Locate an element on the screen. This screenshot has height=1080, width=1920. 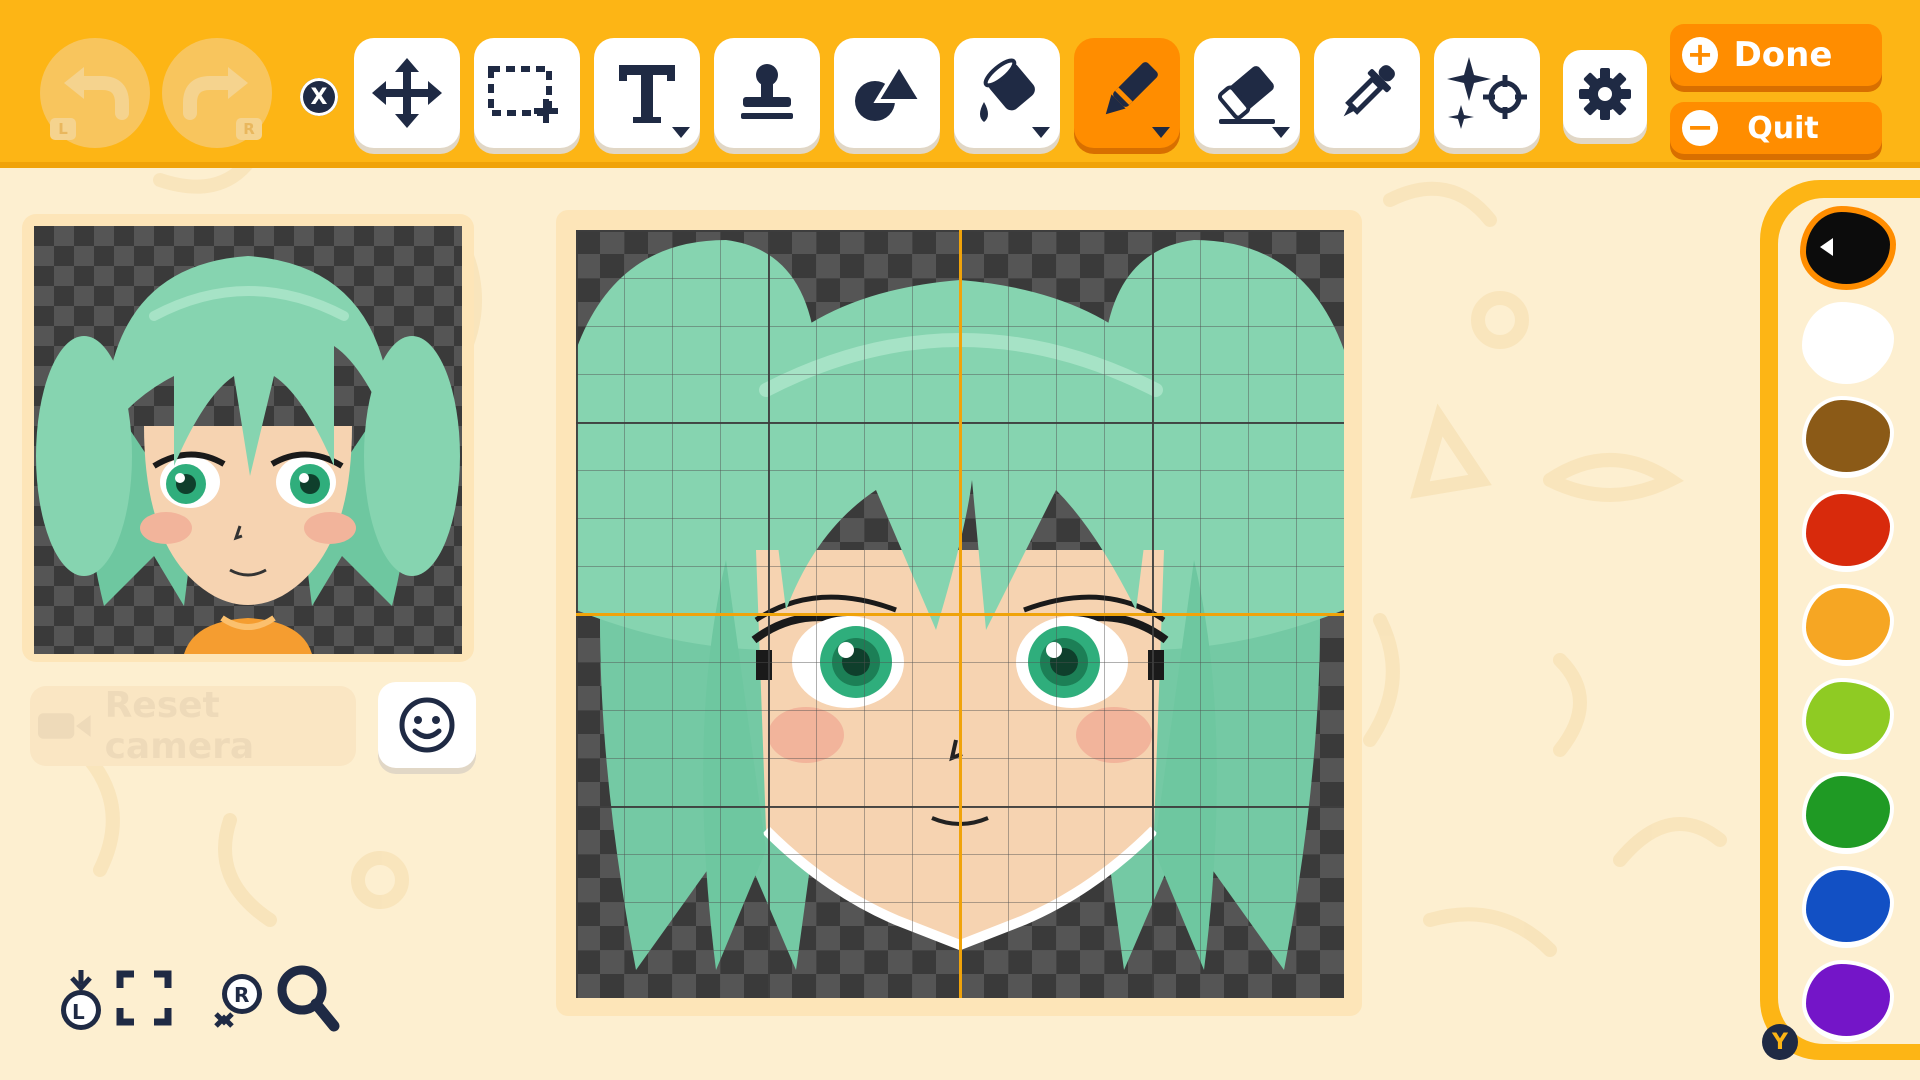
horizontal-center-guide is located at coordinates (960, 614).